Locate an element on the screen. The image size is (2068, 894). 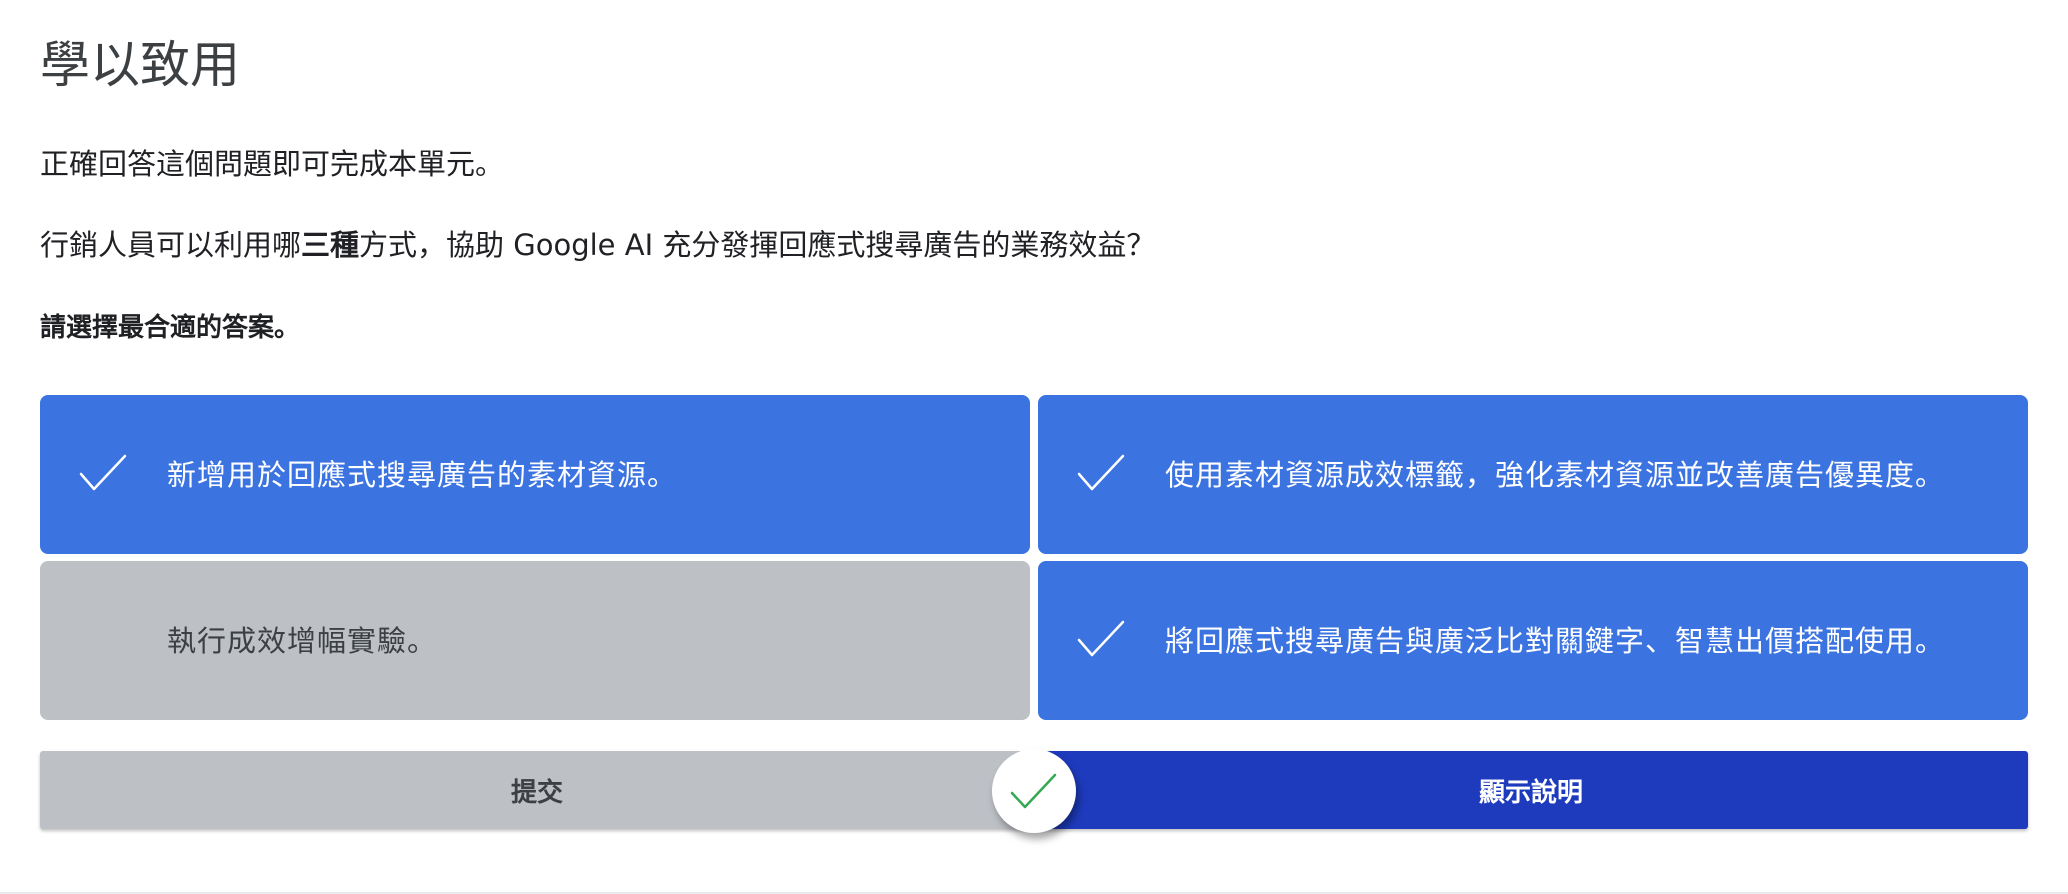
answer-option-label: 使用素材資源成效標籤，強化素材資源並改善廣告優異度。 is located at coordinates (1555, 474).